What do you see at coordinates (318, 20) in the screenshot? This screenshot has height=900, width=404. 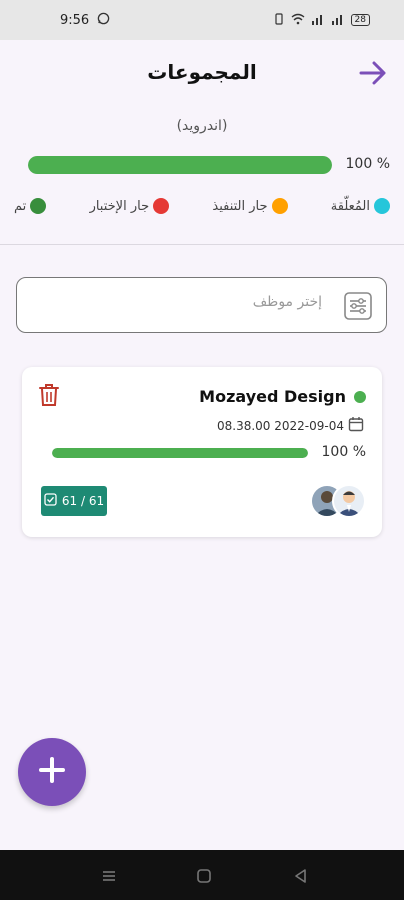 I see `signal-icon` at bounding box center [318, 20].